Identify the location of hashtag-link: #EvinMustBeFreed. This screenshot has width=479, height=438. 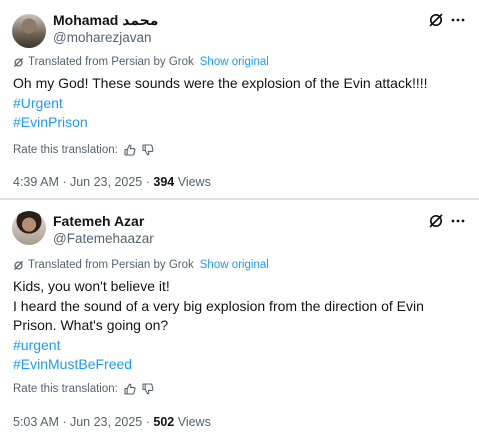
(240, 365).